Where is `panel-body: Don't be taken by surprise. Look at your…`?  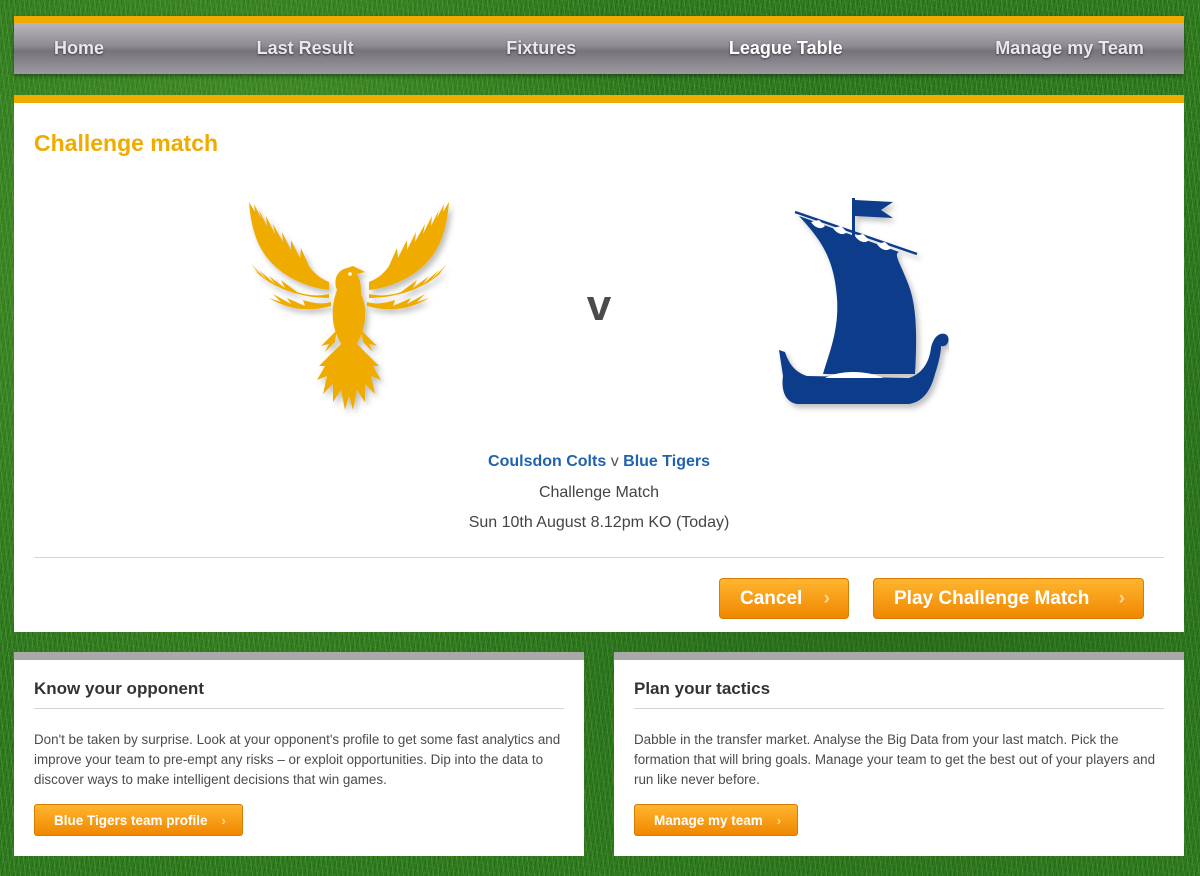 panel-body: Don't be taken by surprise. Look at your… is located at coordinates (297, 759).